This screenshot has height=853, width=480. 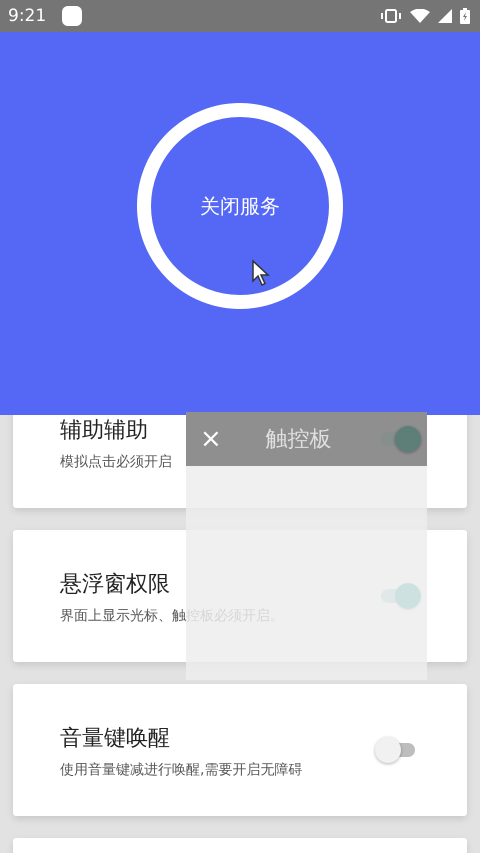 I want to click on status-time: 9:21, so click(x=27, y=16).